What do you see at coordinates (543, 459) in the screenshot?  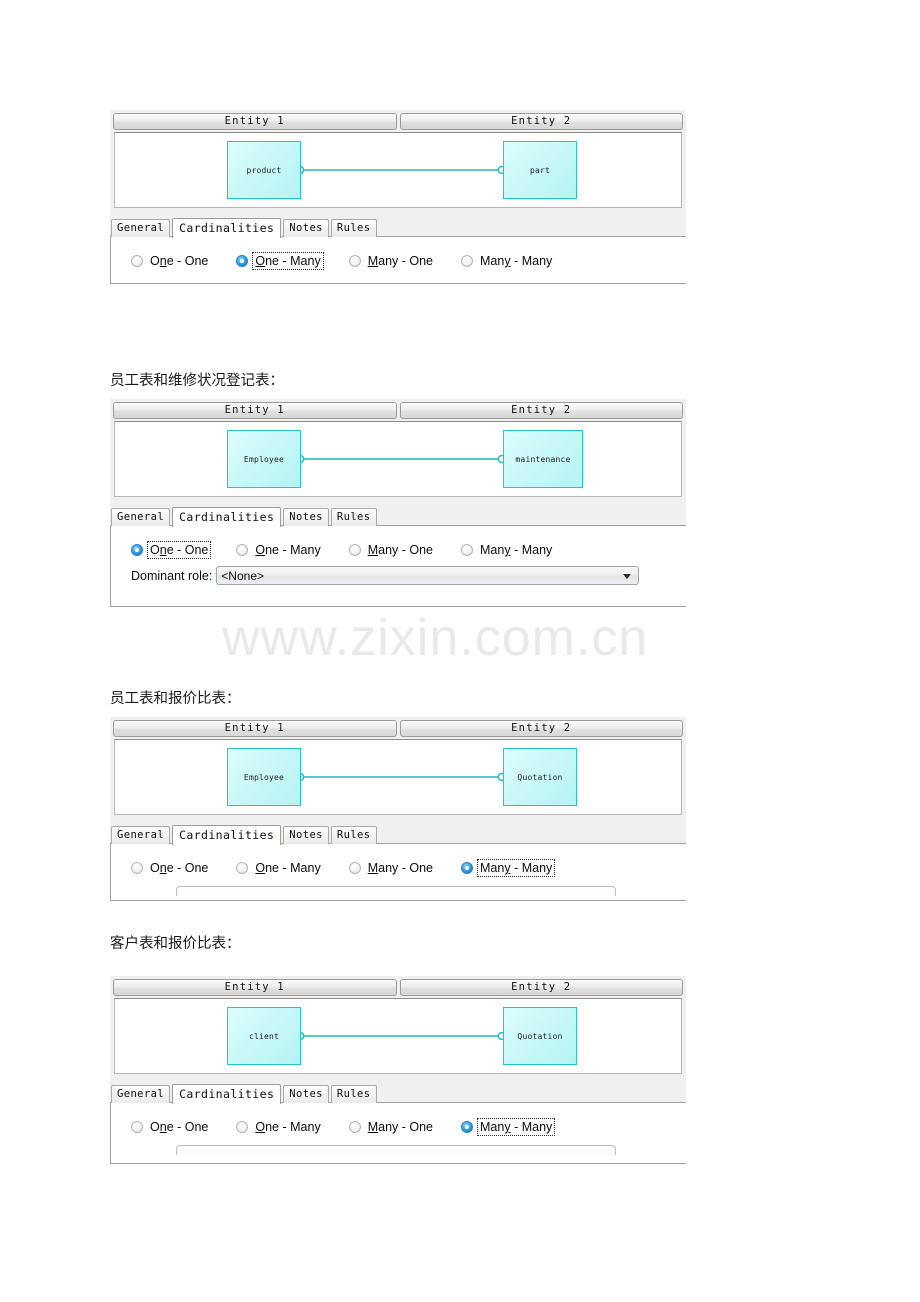 I see `entity-box-right: maintenance` at bounding box center [543, 459].